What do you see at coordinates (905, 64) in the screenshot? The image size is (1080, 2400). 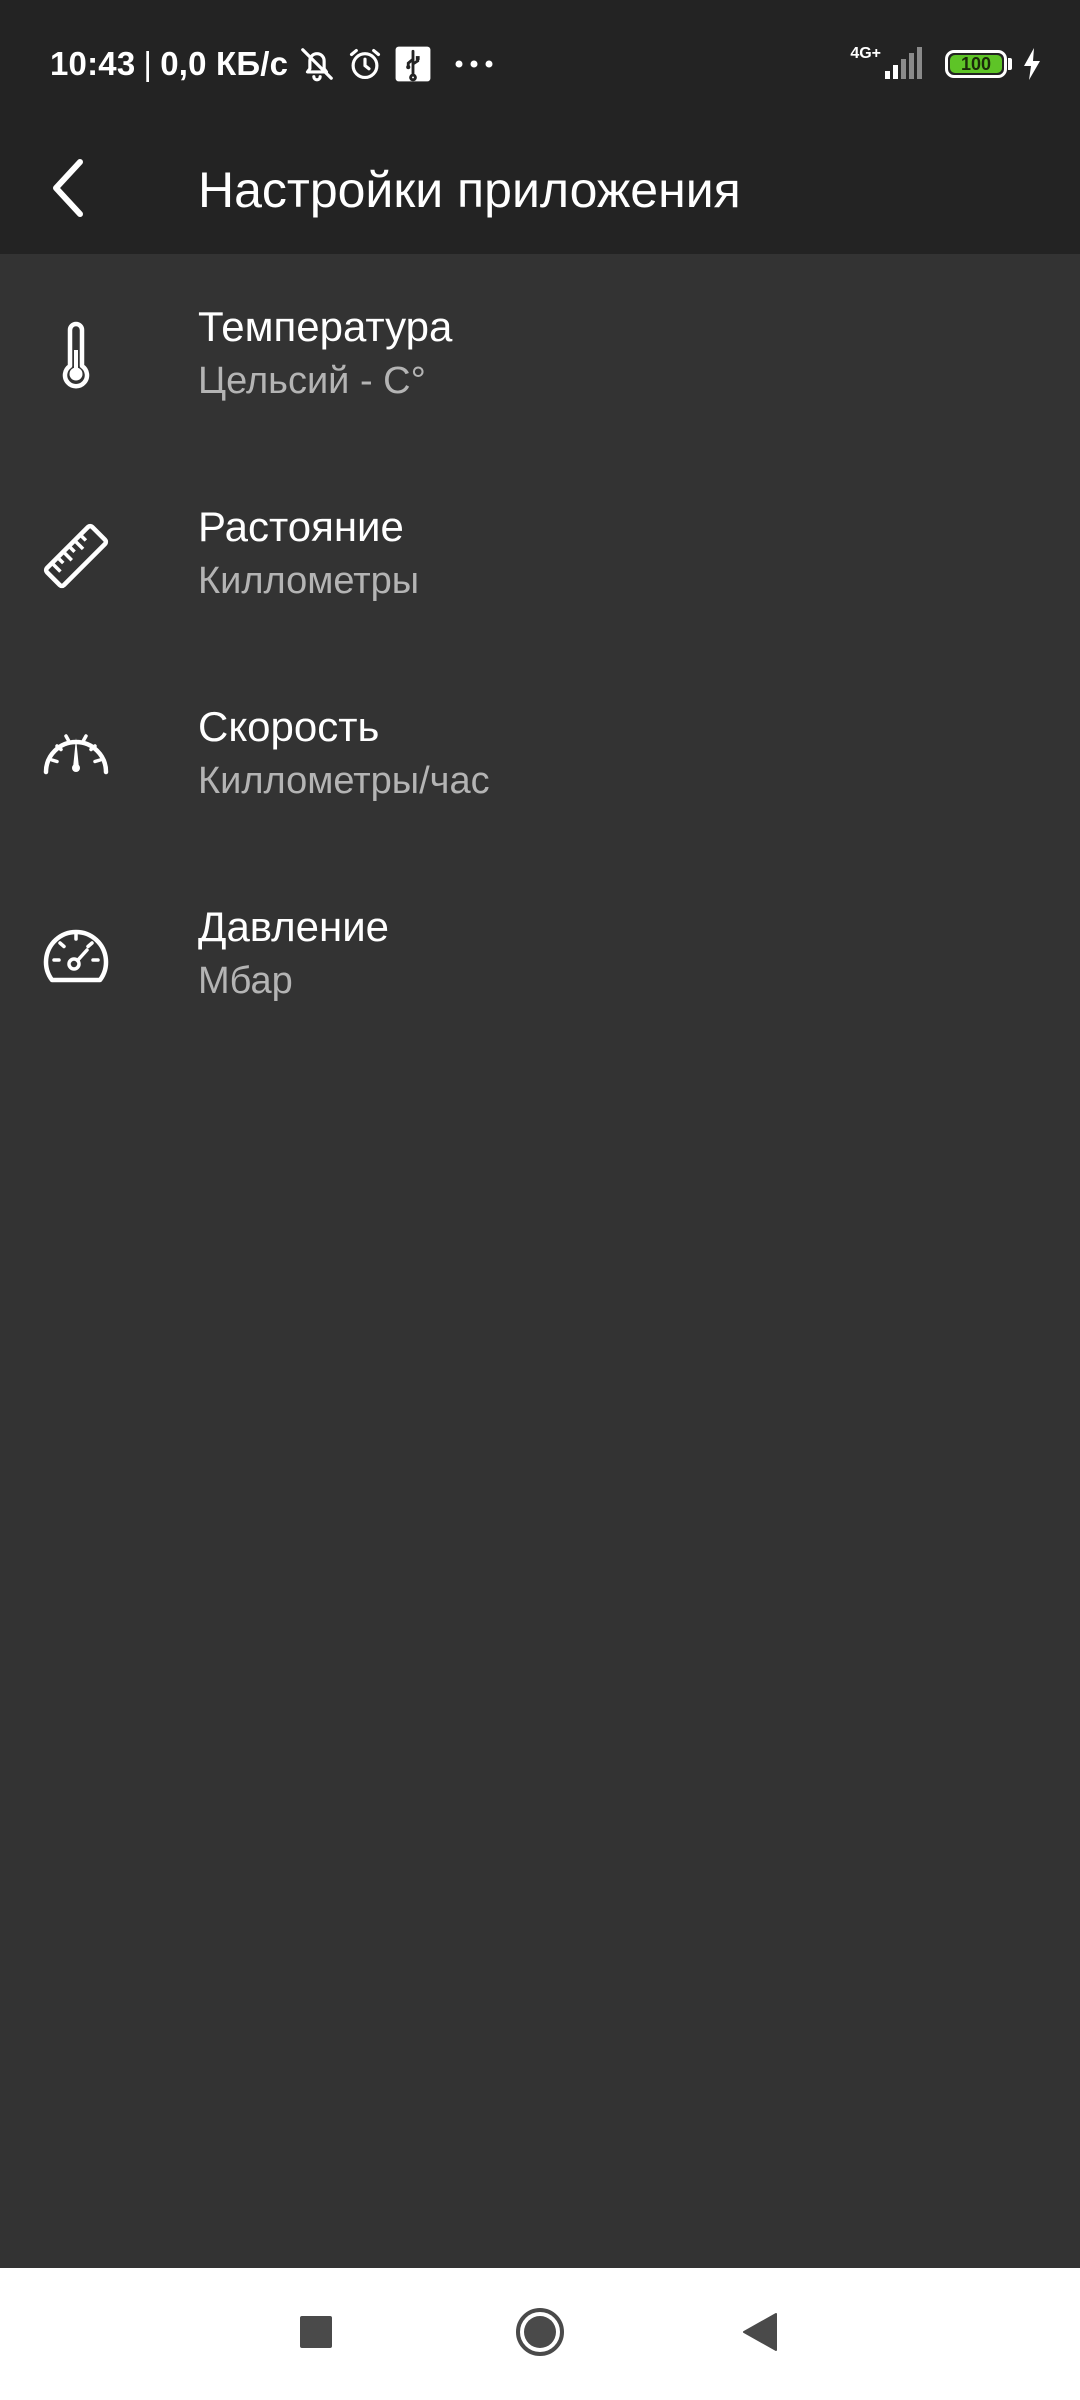 I see `signal-icon` at bounding box center [905, 64].